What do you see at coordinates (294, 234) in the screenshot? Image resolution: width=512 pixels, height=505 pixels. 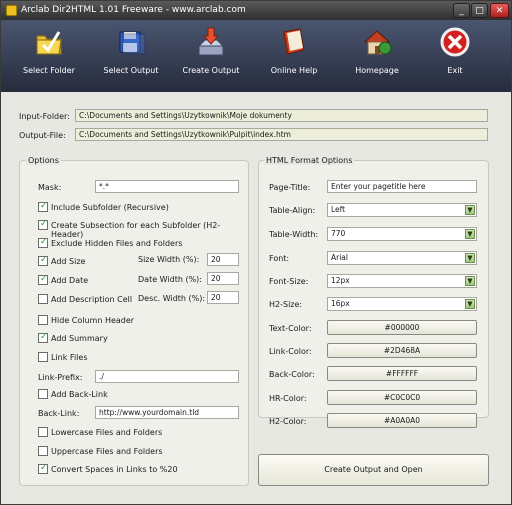 I see `table-width-label: Table-Width:` at bounding box center [294, 234].